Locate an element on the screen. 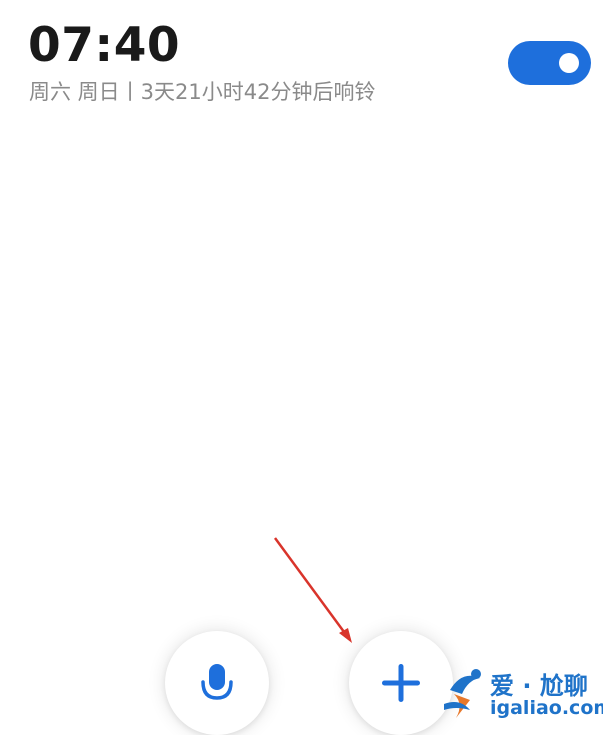 The image size is (603, 735). watermark-url: igaliao.com is located at coordinates (546, 708).